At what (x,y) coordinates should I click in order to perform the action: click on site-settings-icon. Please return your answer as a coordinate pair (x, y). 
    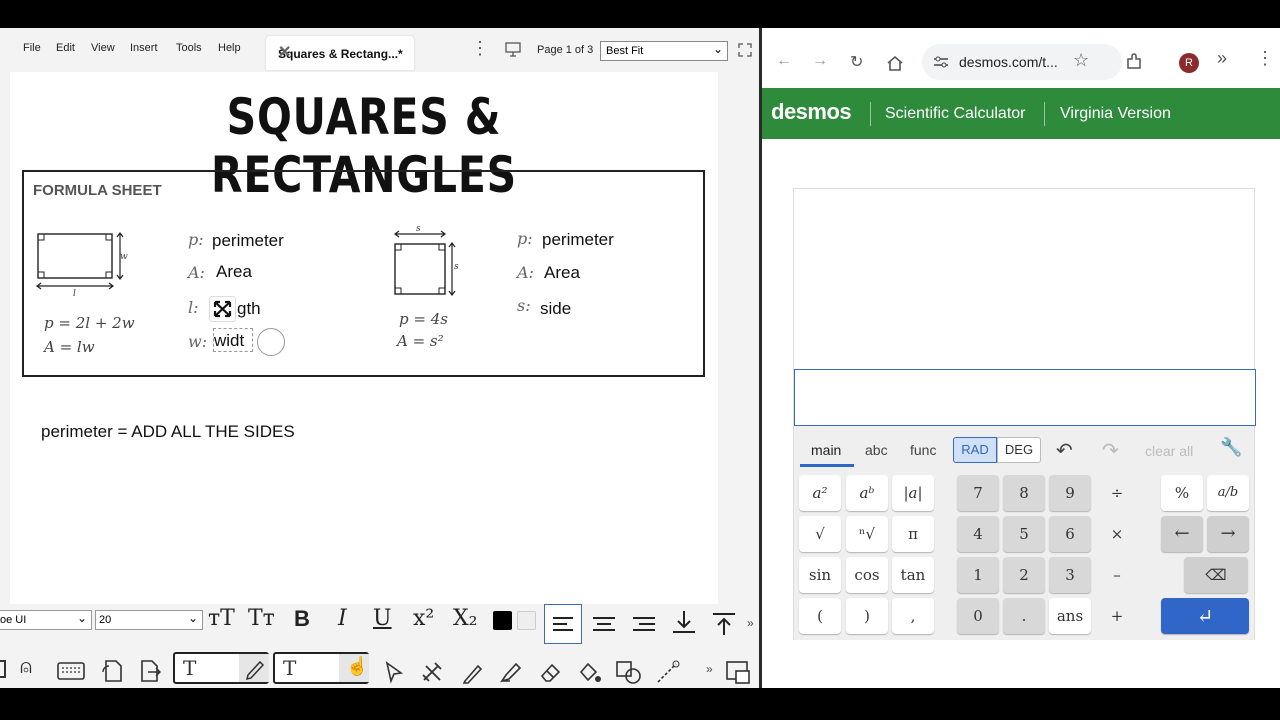
    Looking at the image, I should click on (941, 62).